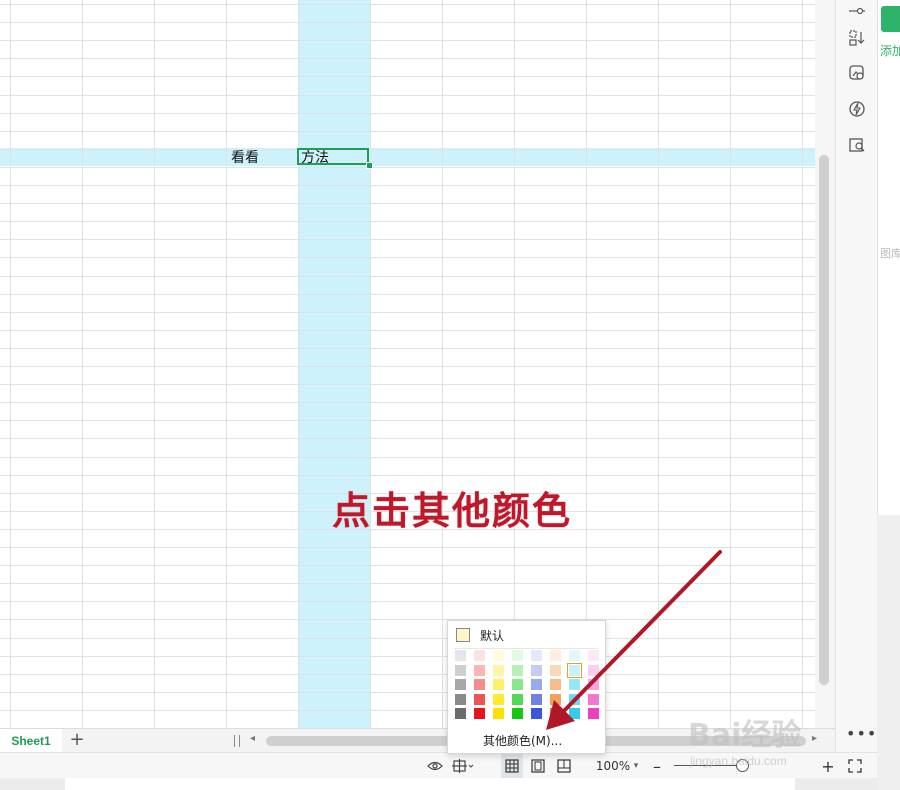  What do you see at coordinates (538, 766) in the screenshot?
I see `page-layout-view-icon` at bounding box center [538, 766].